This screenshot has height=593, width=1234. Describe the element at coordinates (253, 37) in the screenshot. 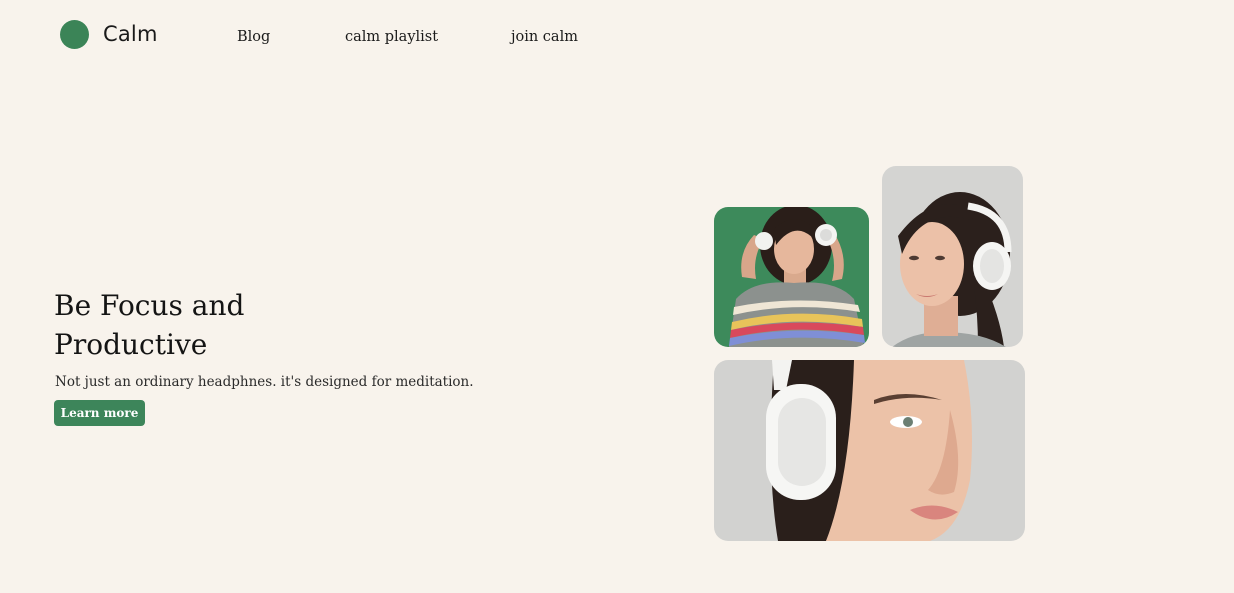

I see `nav-link-blog: Blog` at that location.